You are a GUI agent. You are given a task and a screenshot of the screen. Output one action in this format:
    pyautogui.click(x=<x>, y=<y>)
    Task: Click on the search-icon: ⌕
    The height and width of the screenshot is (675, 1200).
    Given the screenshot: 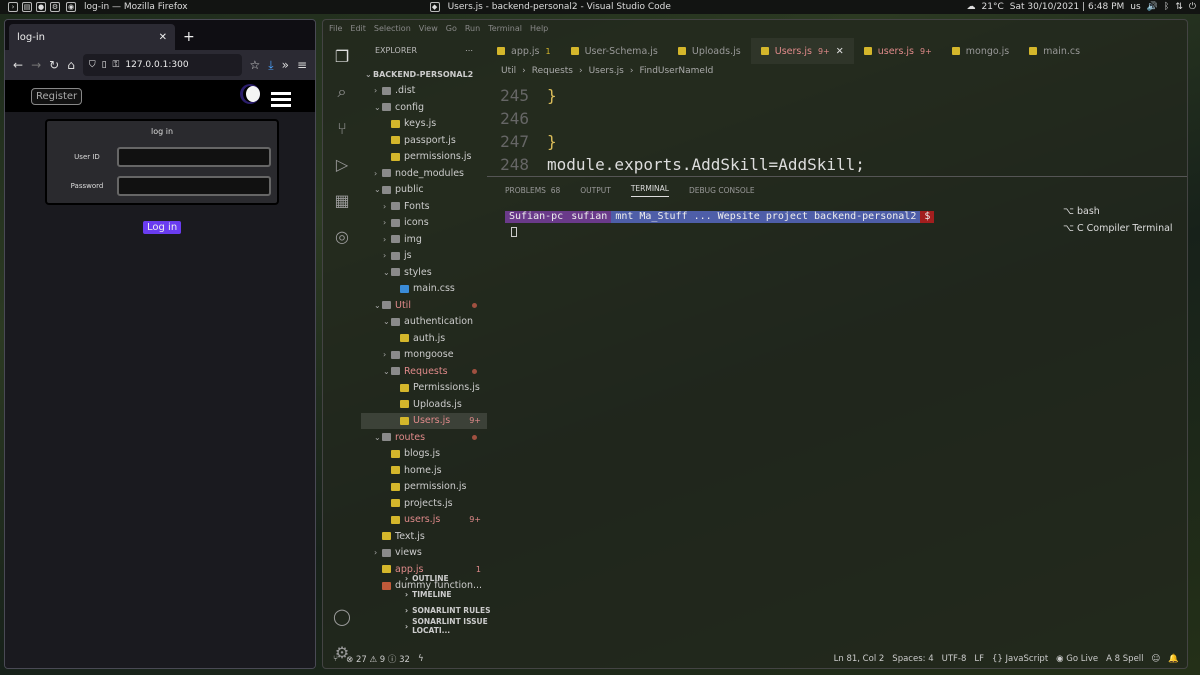 What is the action you would take?
    pyautogui.click(x=342, y=92)
    